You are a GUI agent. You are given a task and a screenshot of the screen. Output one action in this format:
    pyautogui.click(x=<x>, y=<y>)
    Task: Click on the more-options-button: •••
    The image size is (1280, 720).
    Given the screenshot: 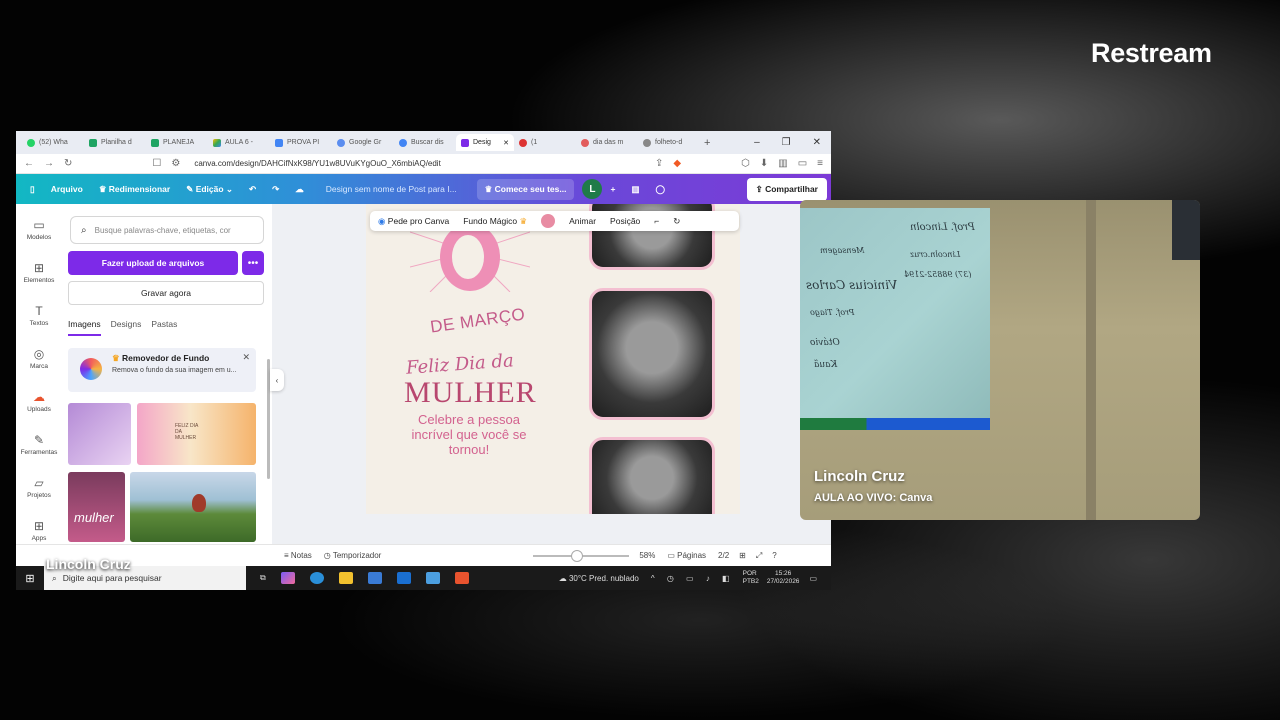 What is the action you would take?
    pyautogui.click(x=253, y=263)
    